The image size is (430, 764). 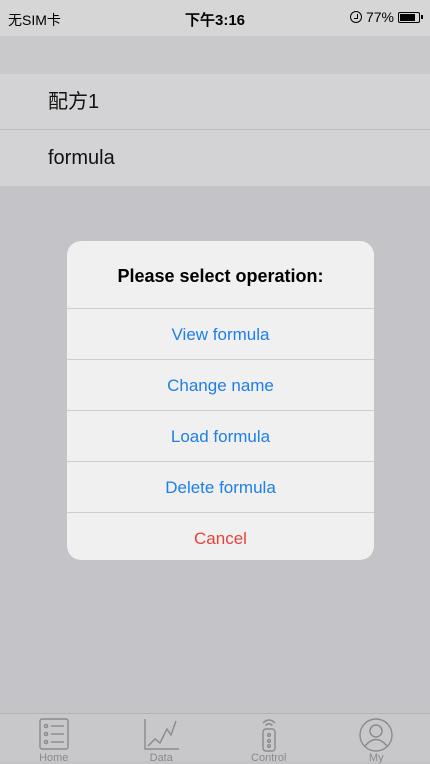 I want to click on cancel-button: Cancel, so click(x=220, y=536).